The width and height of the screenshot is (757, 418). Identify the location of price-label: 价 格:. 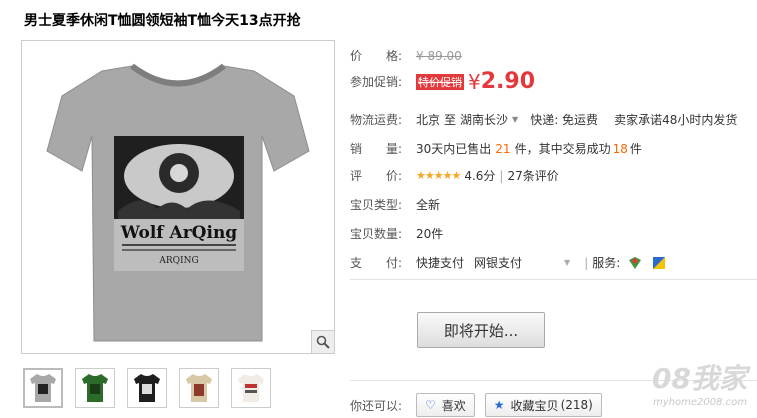
(376, 56).